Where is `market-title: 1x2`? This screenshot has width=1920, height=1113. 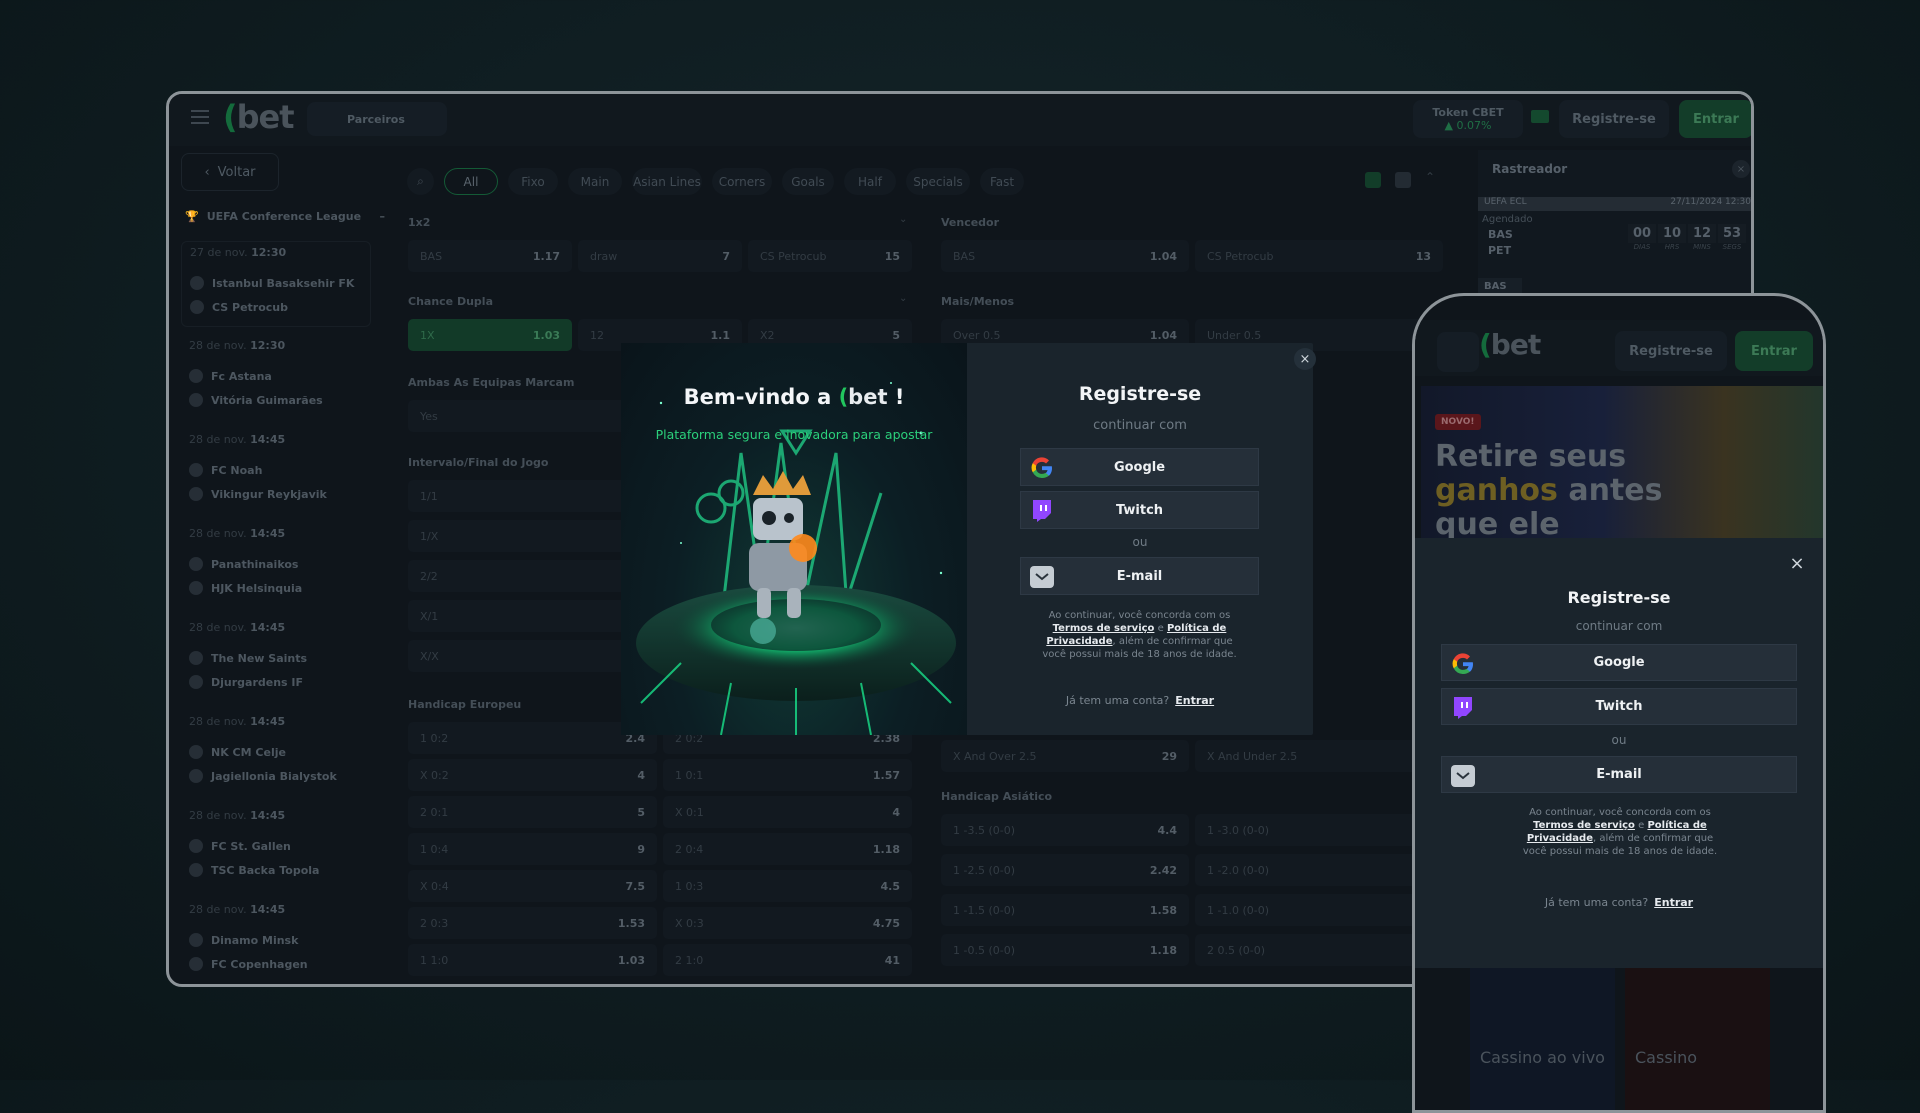 market-title: 1x2 is located at coordinates (419, 222).